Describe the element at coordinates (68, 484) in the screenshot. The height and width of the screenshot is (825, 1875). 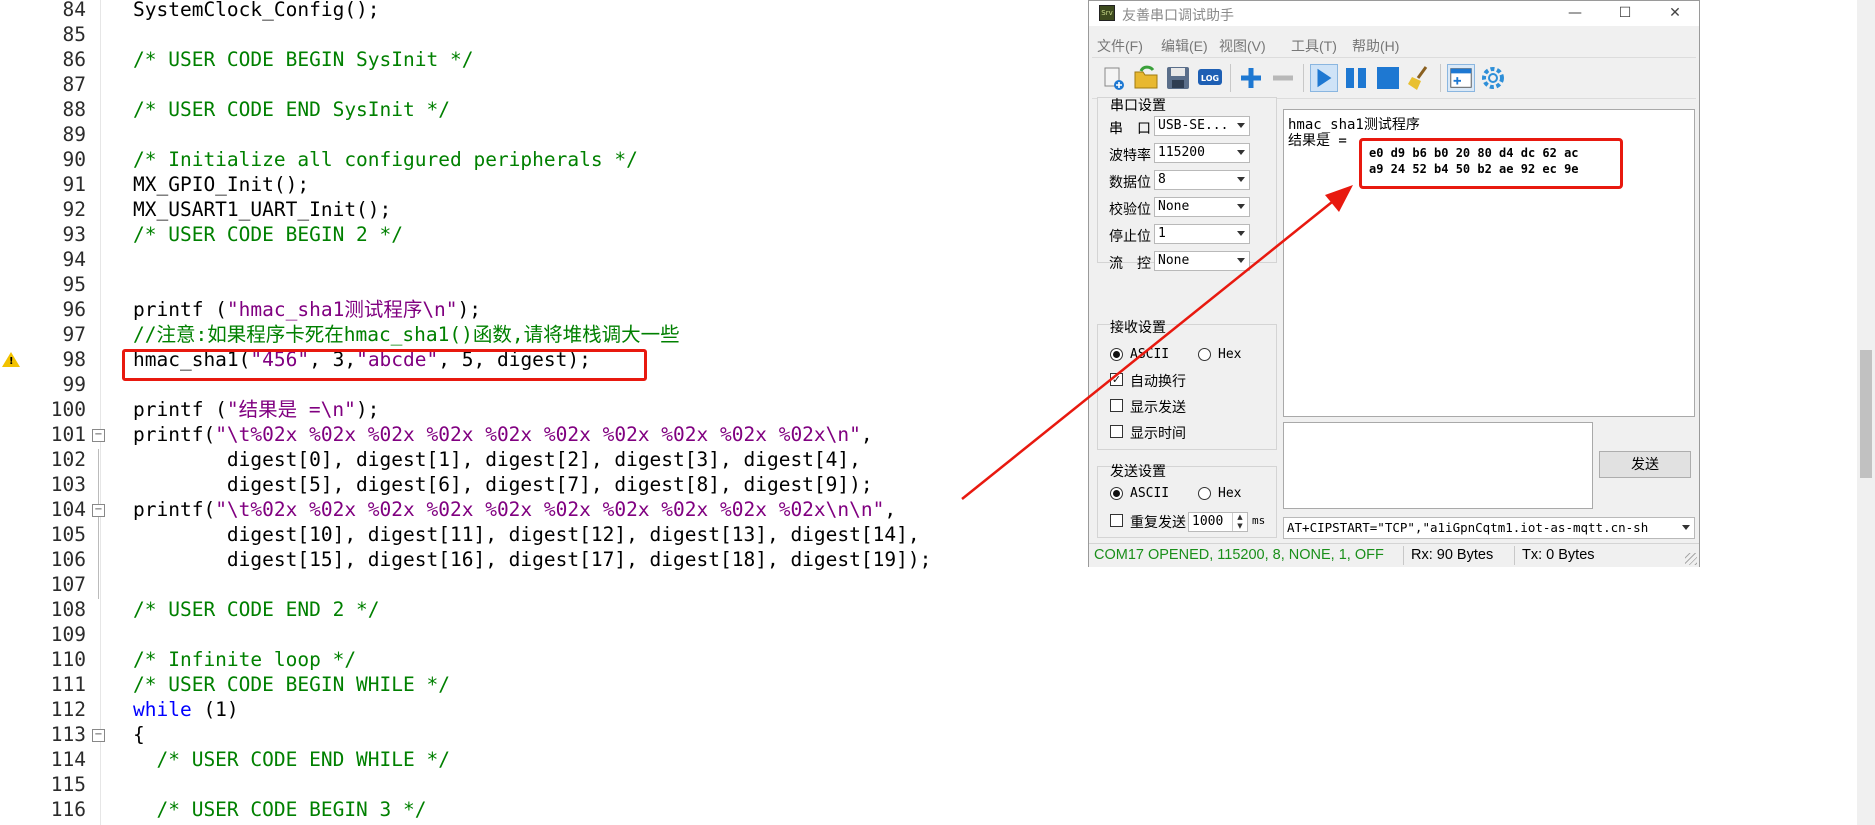
I see `line-number: 103` at that location.